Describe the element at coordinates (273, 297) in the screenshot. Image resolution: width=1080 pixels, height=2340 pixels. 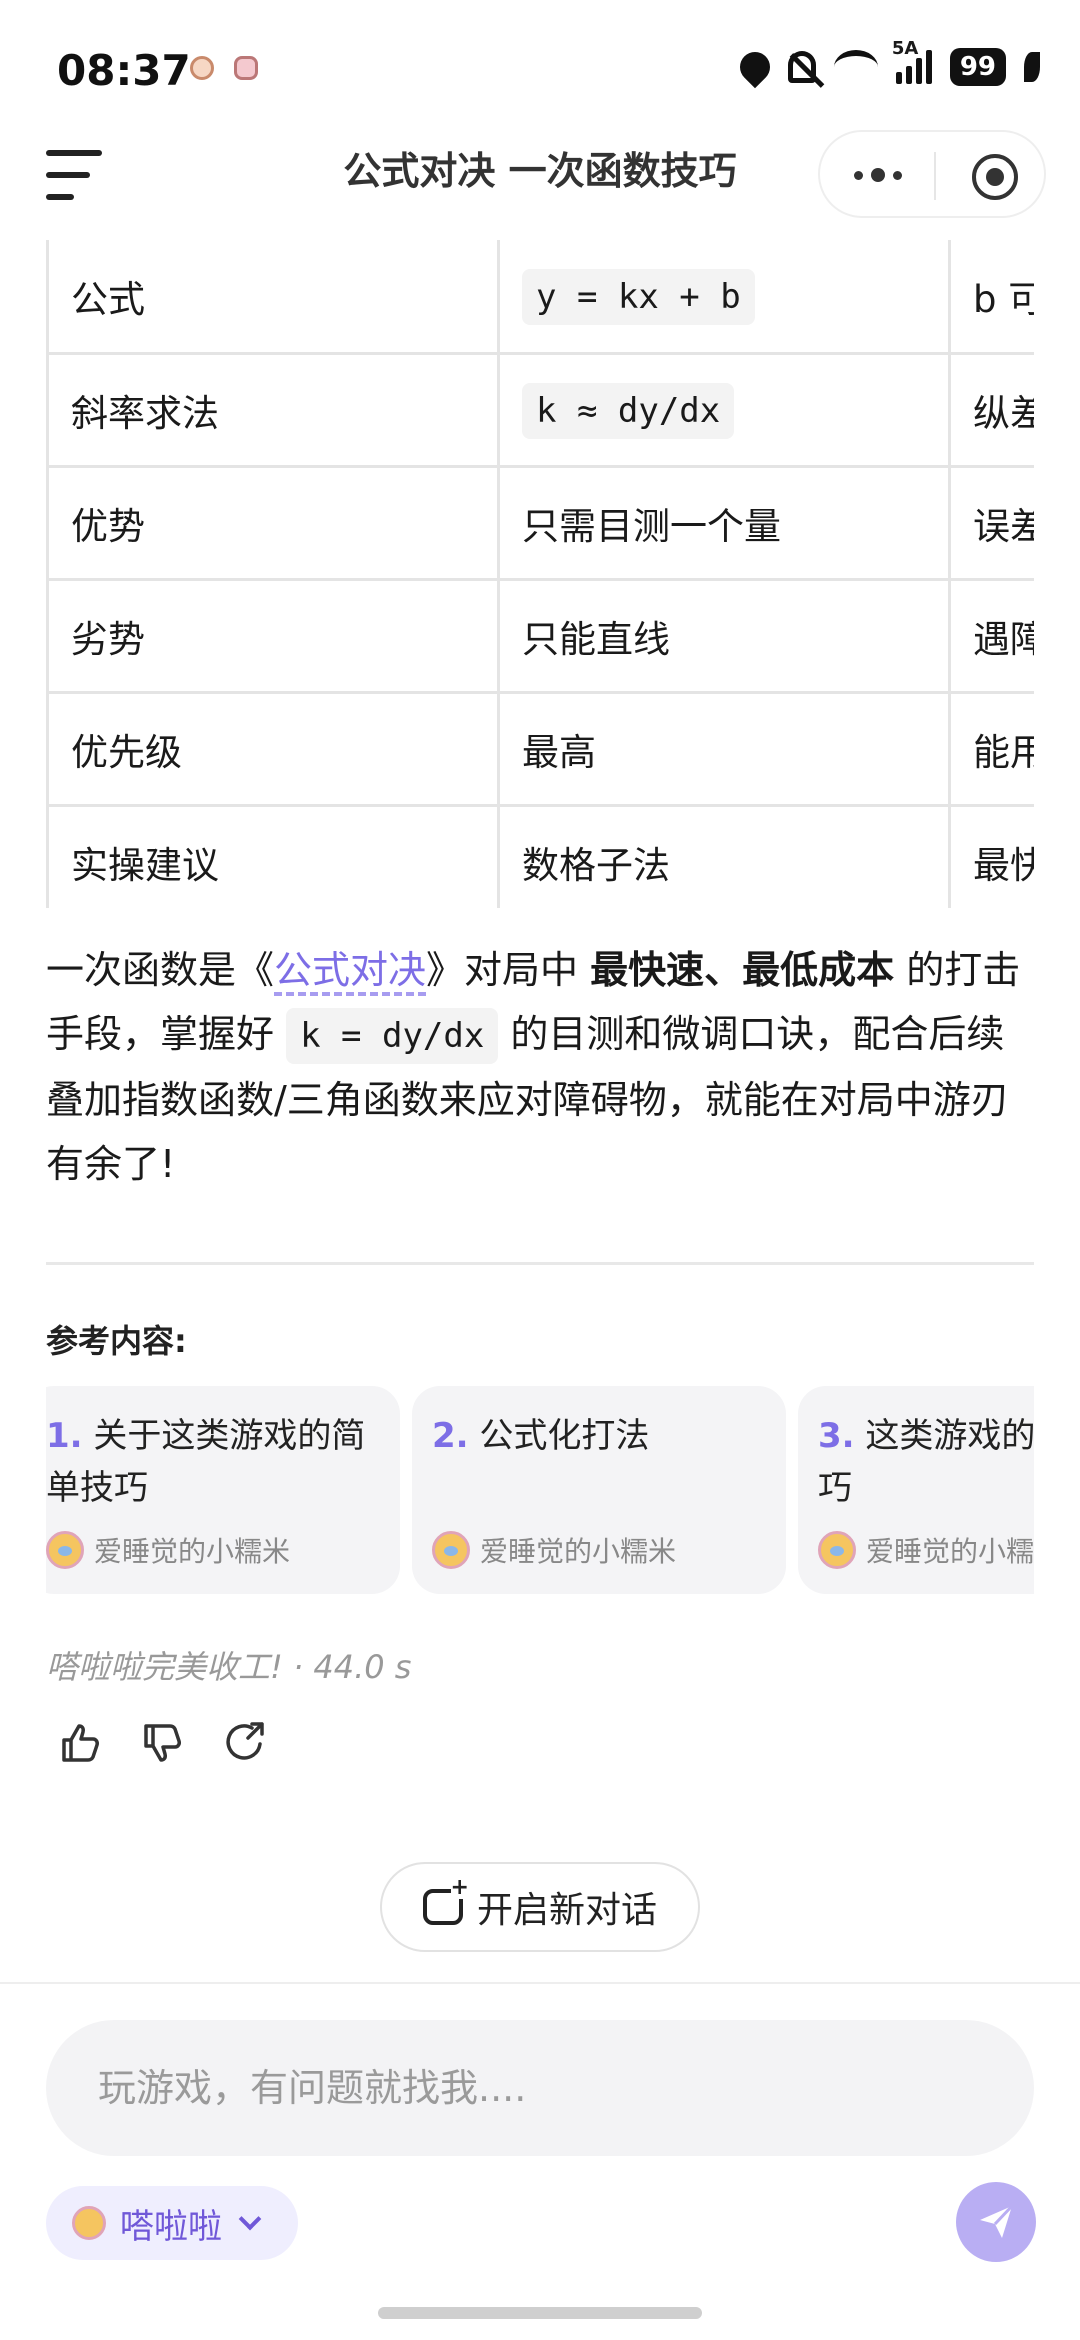
I see `table-cell: 公式` at that location.